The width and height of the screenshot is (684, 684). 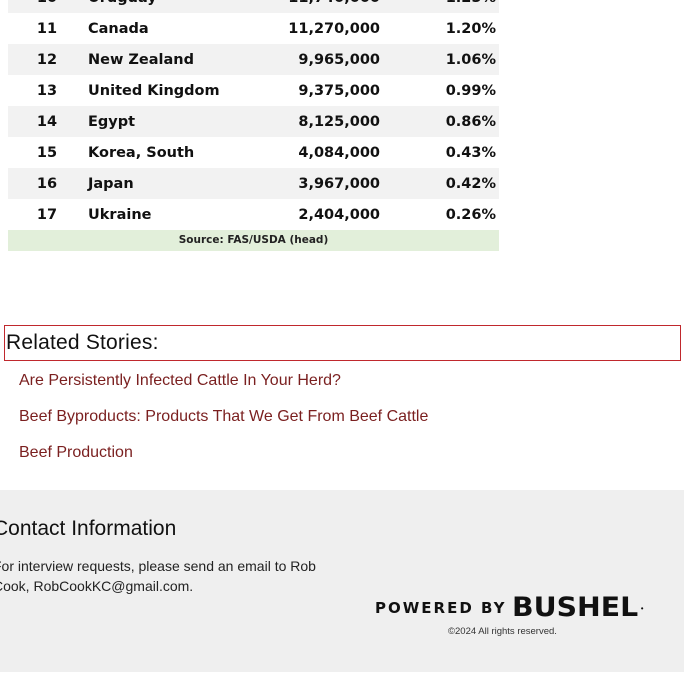 What do you see at coordinates (48, 59) in the screenshot?
I see `rank-cell: 12` at bounding box center [48, 59].